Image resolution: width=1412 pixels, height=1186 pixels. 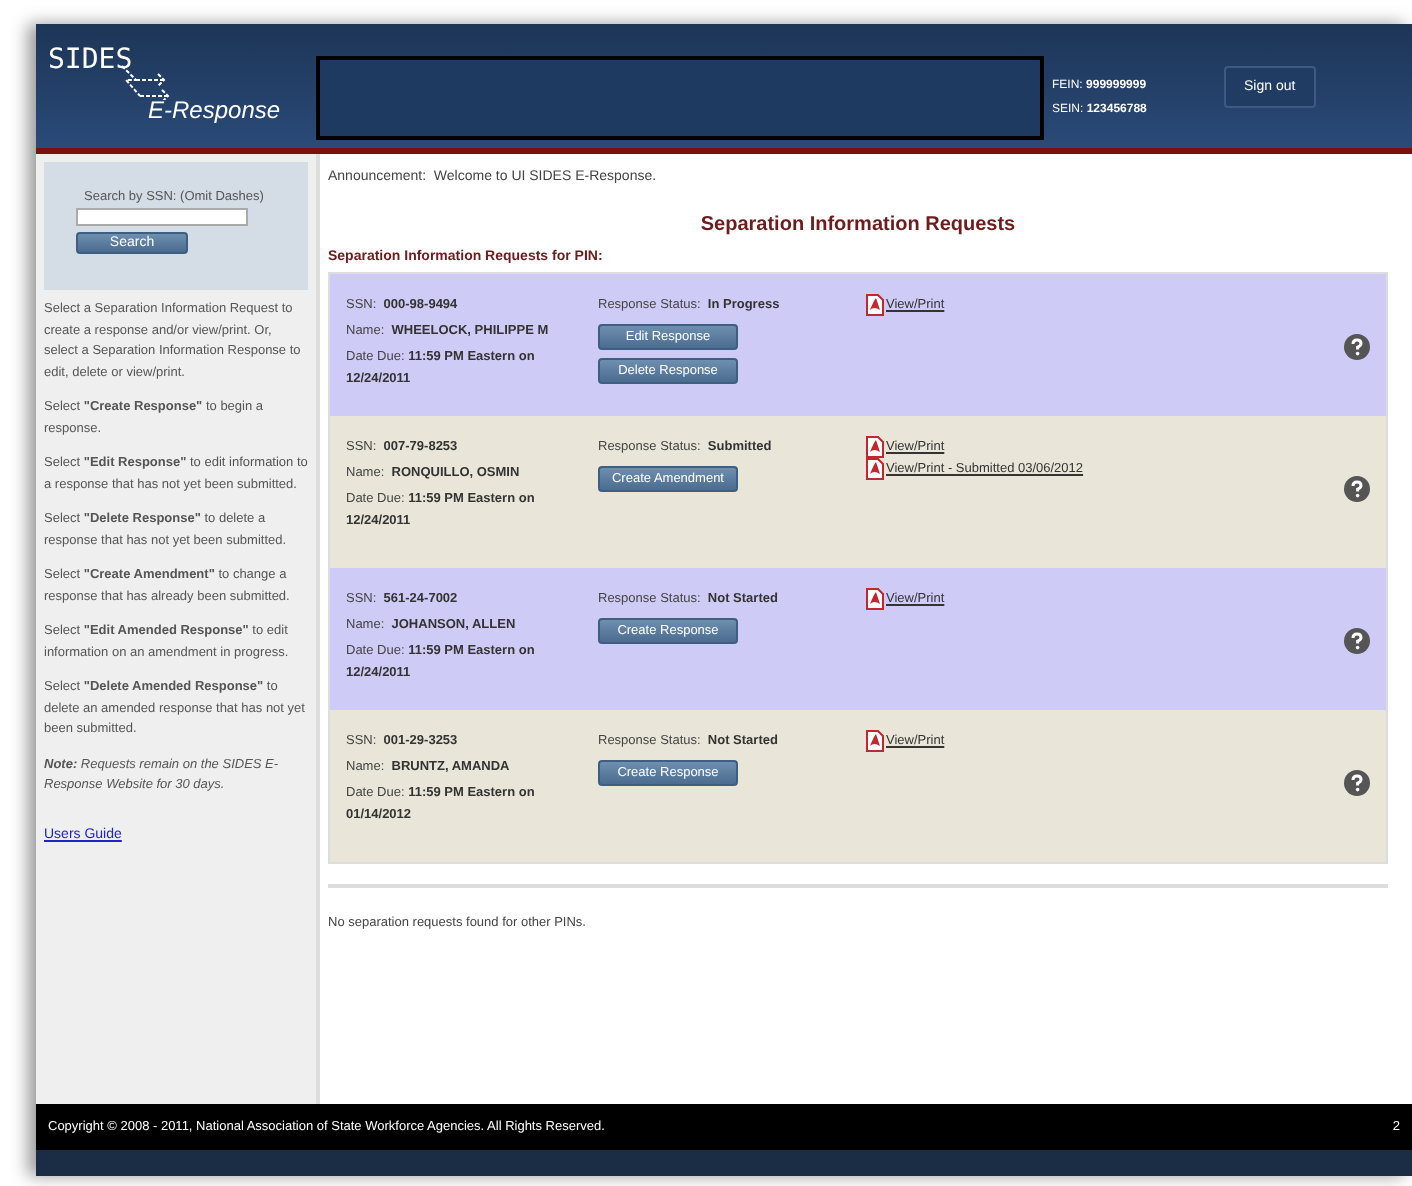 What do you see at coordinates (214, 110) in the screenshot?
I see `logo-text: E-Response` at bounding box center [214, 110].